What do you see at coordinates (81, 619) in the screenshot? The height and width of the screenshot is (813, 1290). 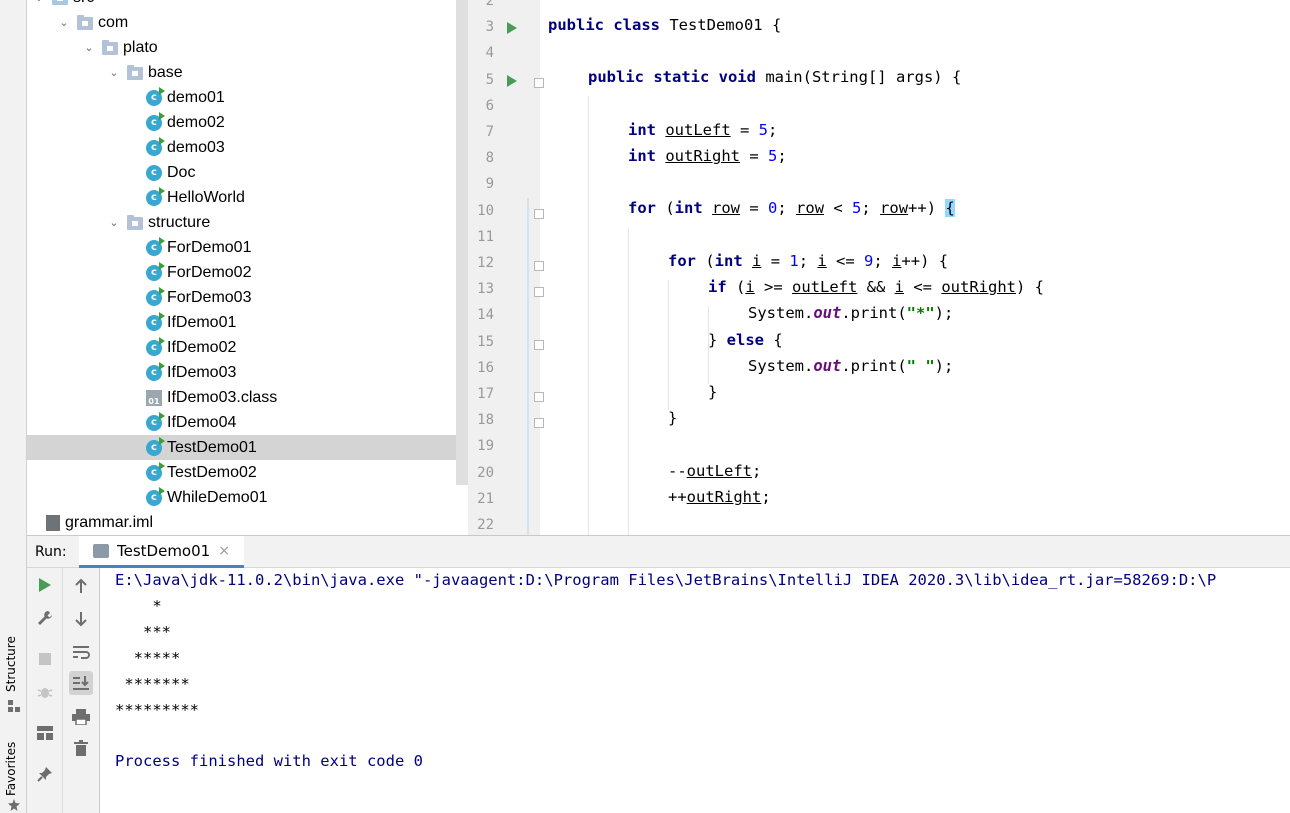 I see `scroll-down-button` at bounding box center [81, 619].